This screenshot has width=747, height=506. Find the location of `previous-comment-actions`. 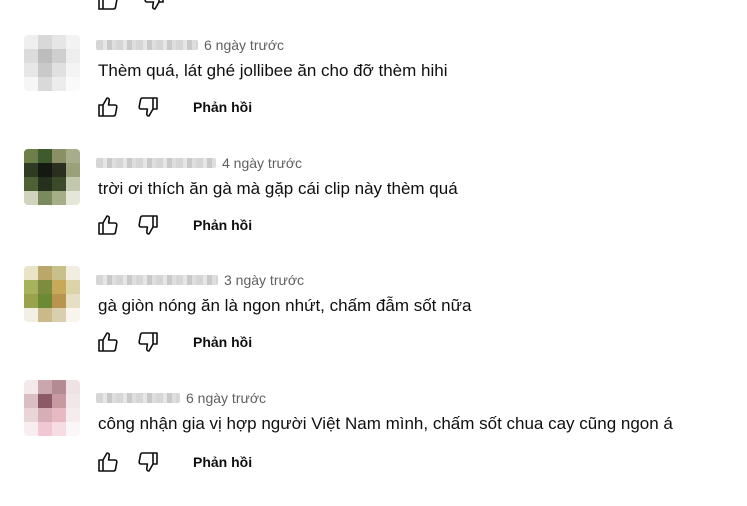

previous-comment-actions is located at coordinates (131, 6).